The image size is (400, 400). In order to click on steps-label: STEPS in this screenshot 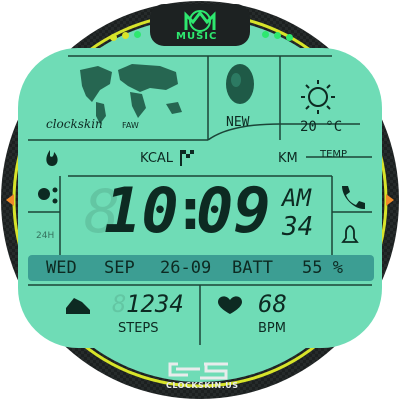, I will do `click(138, 328)`.